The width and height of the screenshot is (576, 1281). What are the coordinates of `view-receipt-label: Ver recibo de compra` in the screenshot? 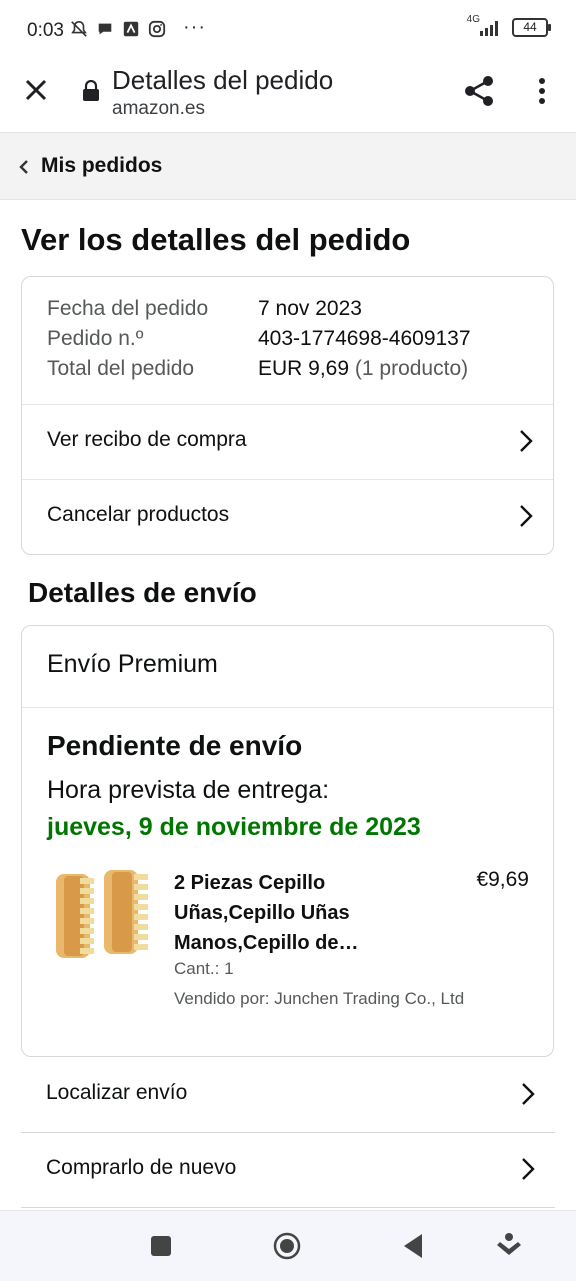 It's located at (147, 439).